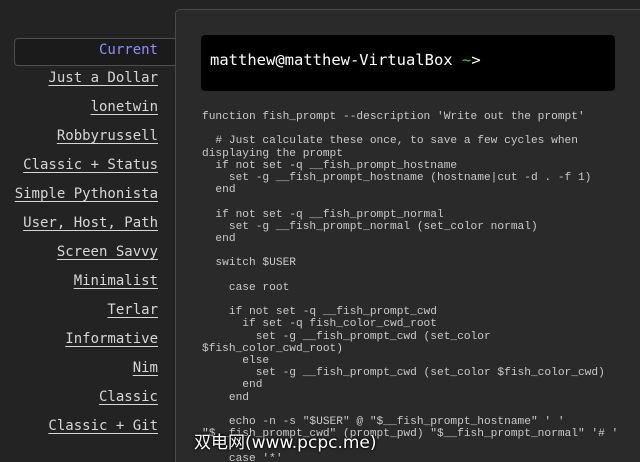  I want to click on sidebar-item-classic-git: Classic + Git, so click(103, 429).